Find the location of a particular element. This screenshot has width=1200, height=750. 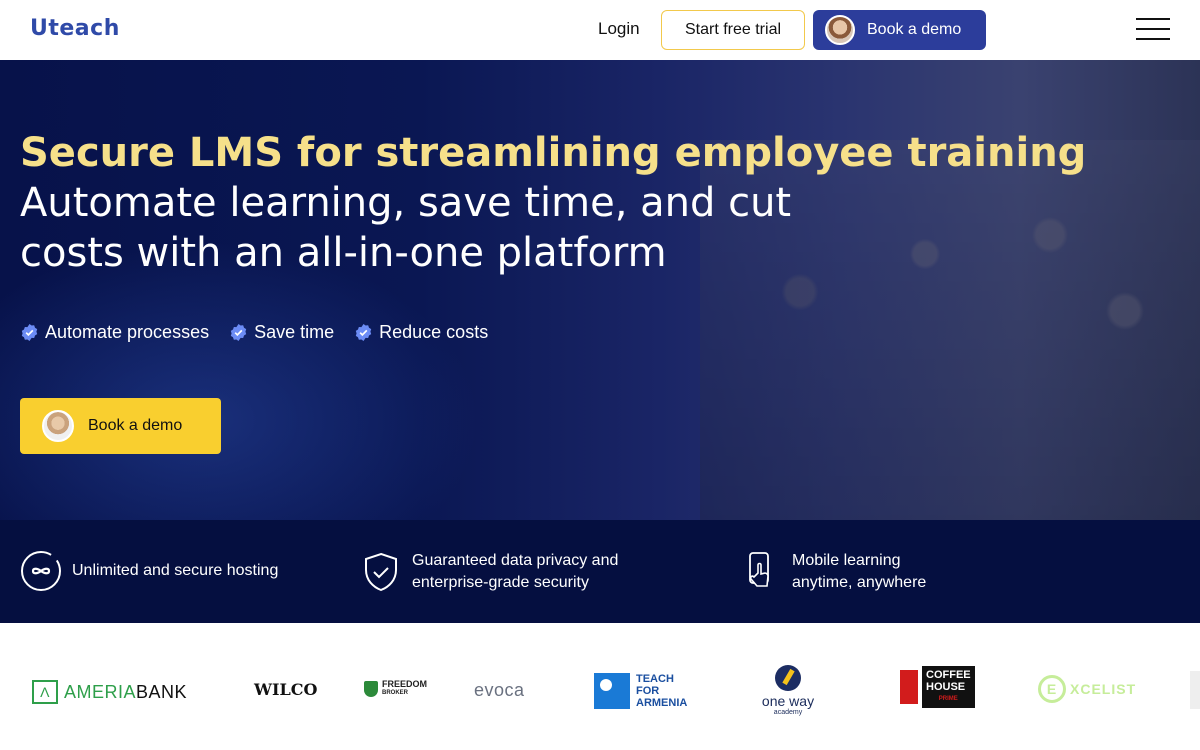

ameriabank-logo: Λ AMERIA BANK is located at coordinates (109, 692).